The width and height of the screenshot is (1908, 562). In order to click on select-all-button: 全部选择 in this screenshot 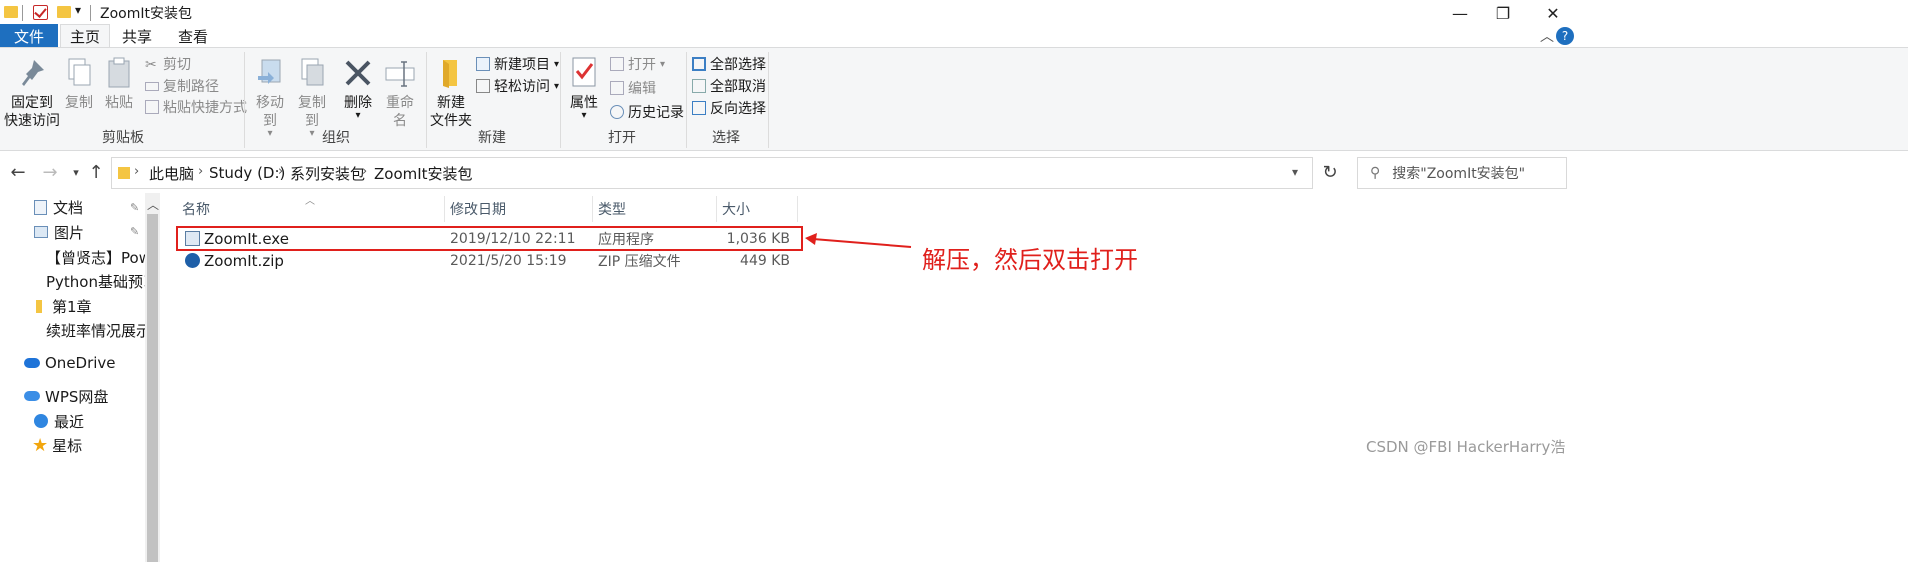, I will do `click(729, 64)`.